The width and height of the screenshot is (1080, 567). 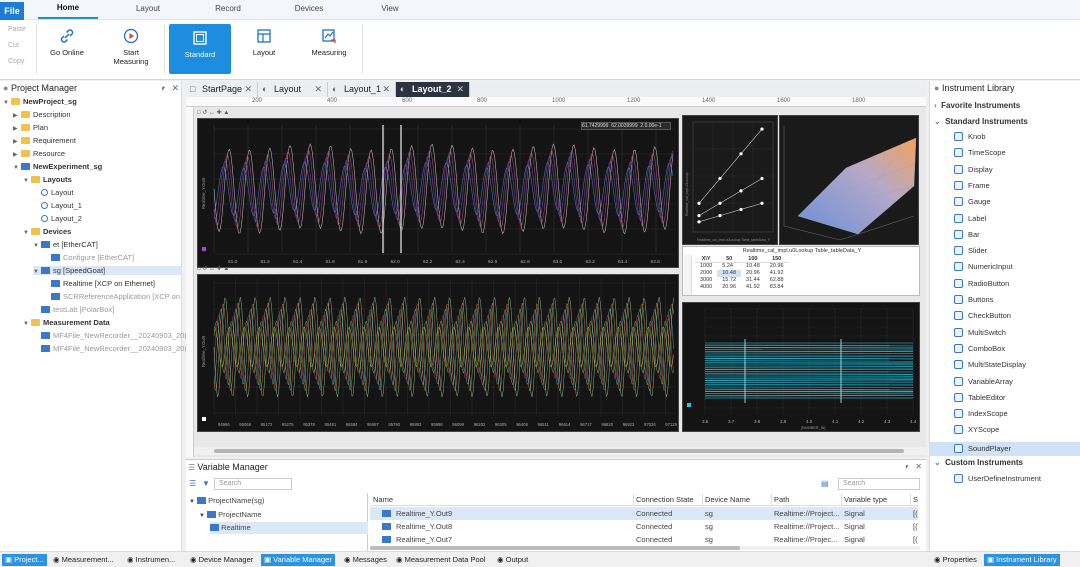 I want to click on project-tree-item: Layout, so click(x=53, y=192).